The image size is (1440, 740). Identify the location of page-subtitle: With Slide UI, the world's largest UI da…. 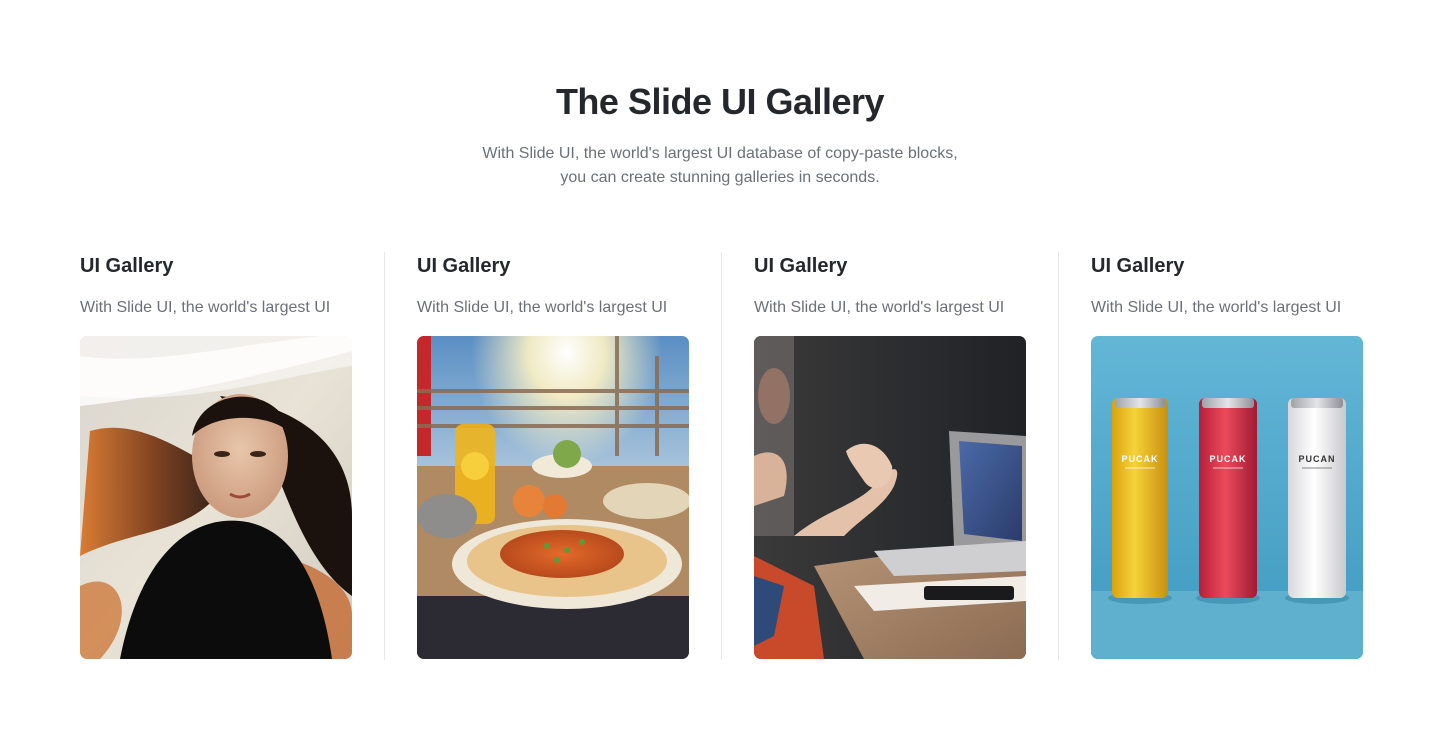
(720, 166).